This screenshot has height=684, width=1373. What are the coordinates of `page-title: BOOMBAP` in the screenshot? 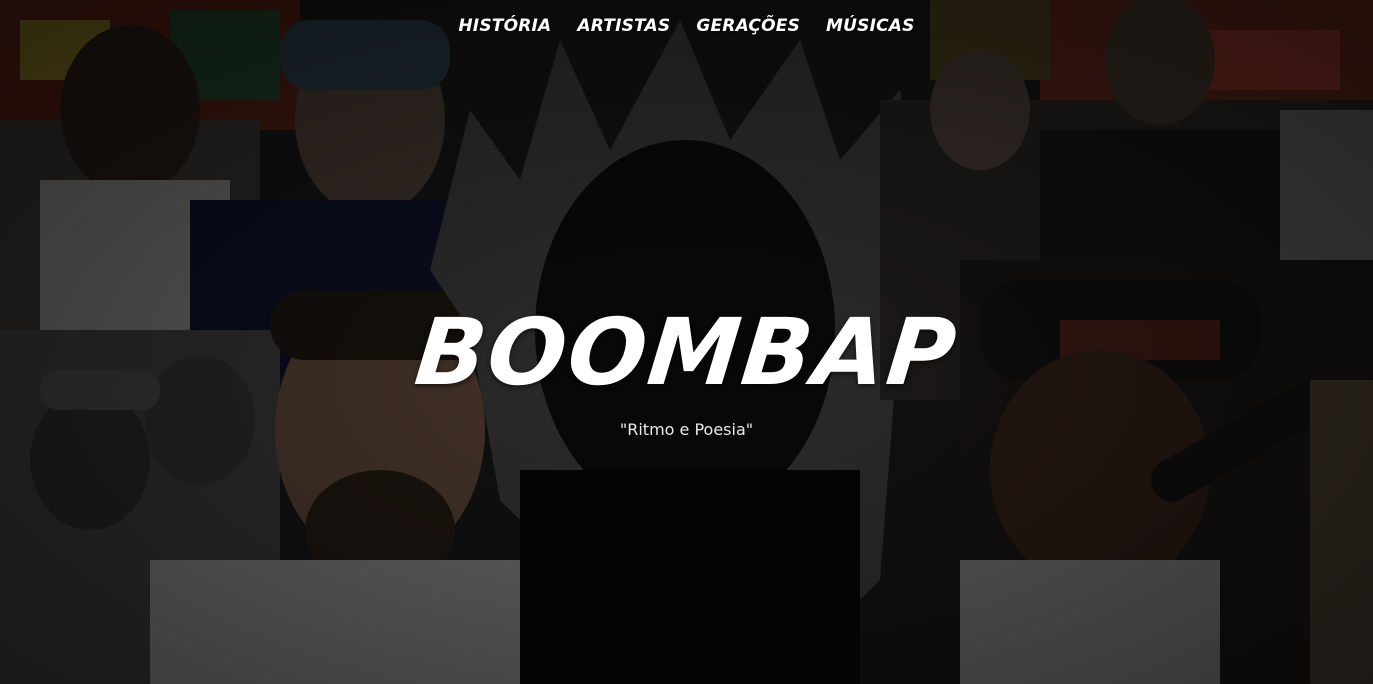 It's located at (686, 352).